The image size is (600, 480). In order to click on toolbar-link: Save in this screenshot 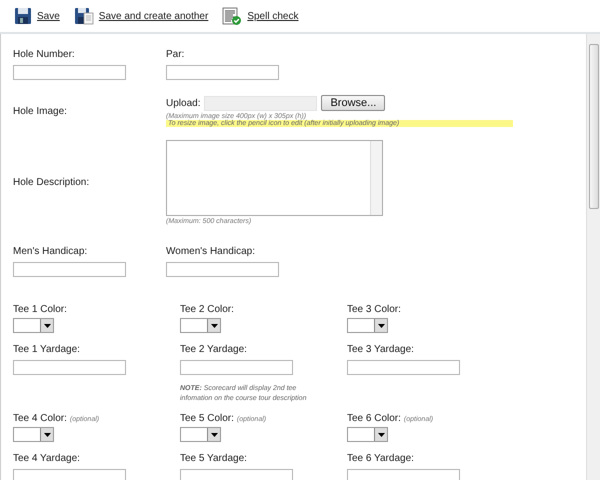, I will do `click(37, 16)`.